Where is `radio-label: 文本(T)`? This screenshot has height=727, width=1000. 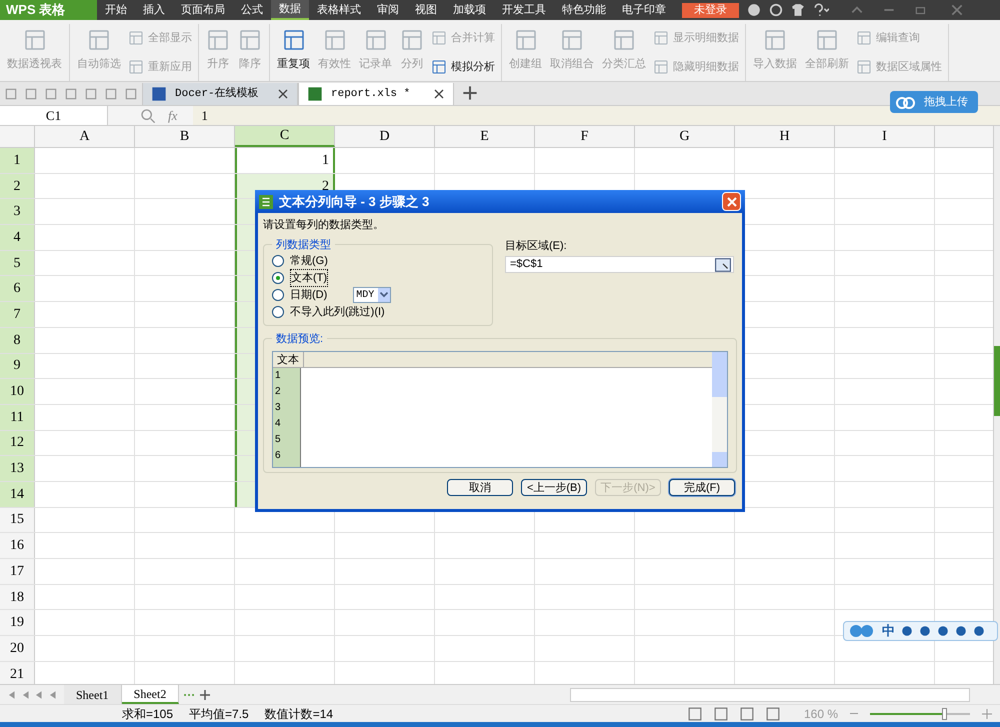 radio-label: 文本(T) is located at coordinates (309, 278).